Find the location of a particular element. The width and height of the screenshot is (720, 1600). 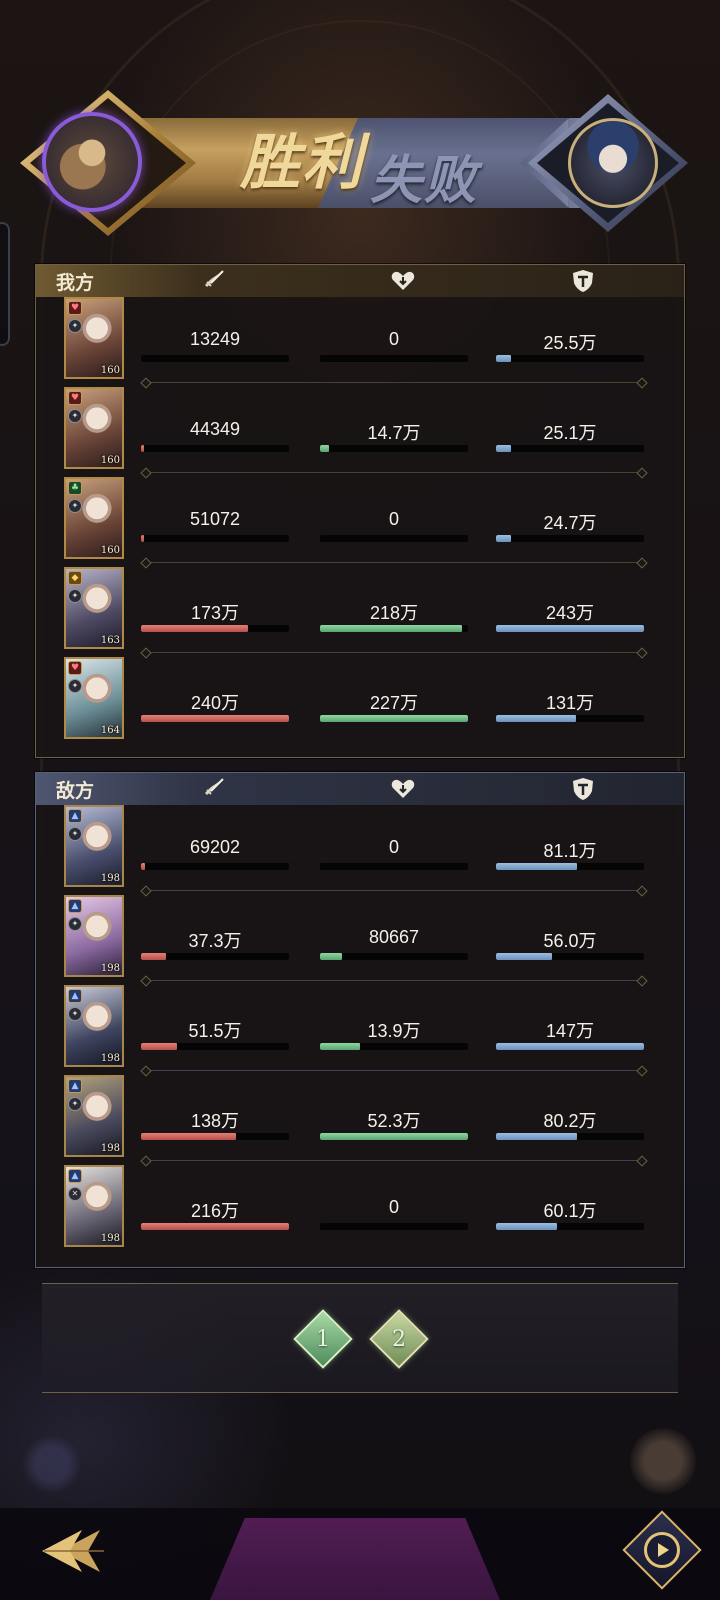

tank-stat: 147万 is located at coordinates (570, 1021).